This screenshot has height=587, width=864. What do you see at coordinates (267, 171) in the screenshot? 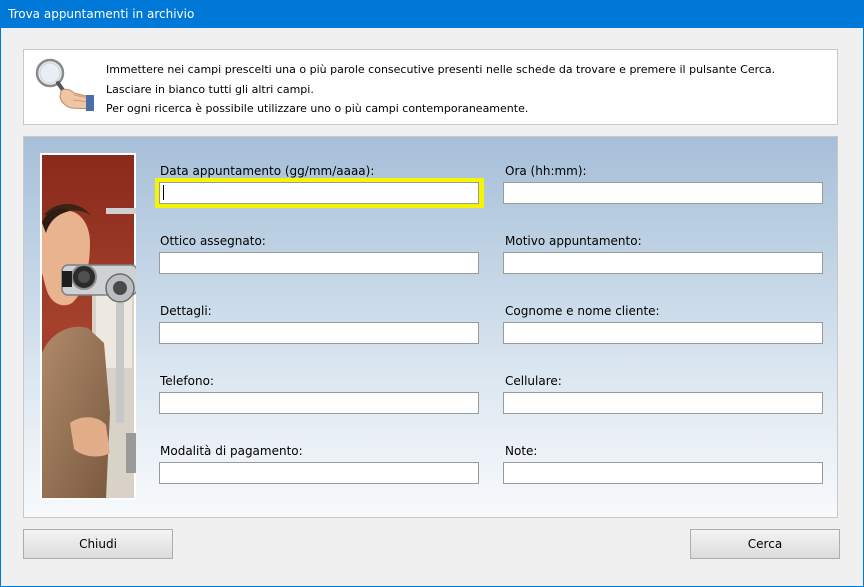
I see `label-data-appuntamento: Data appuntamento (gg/mm/aaaa):` at bounding box center [267, 171].